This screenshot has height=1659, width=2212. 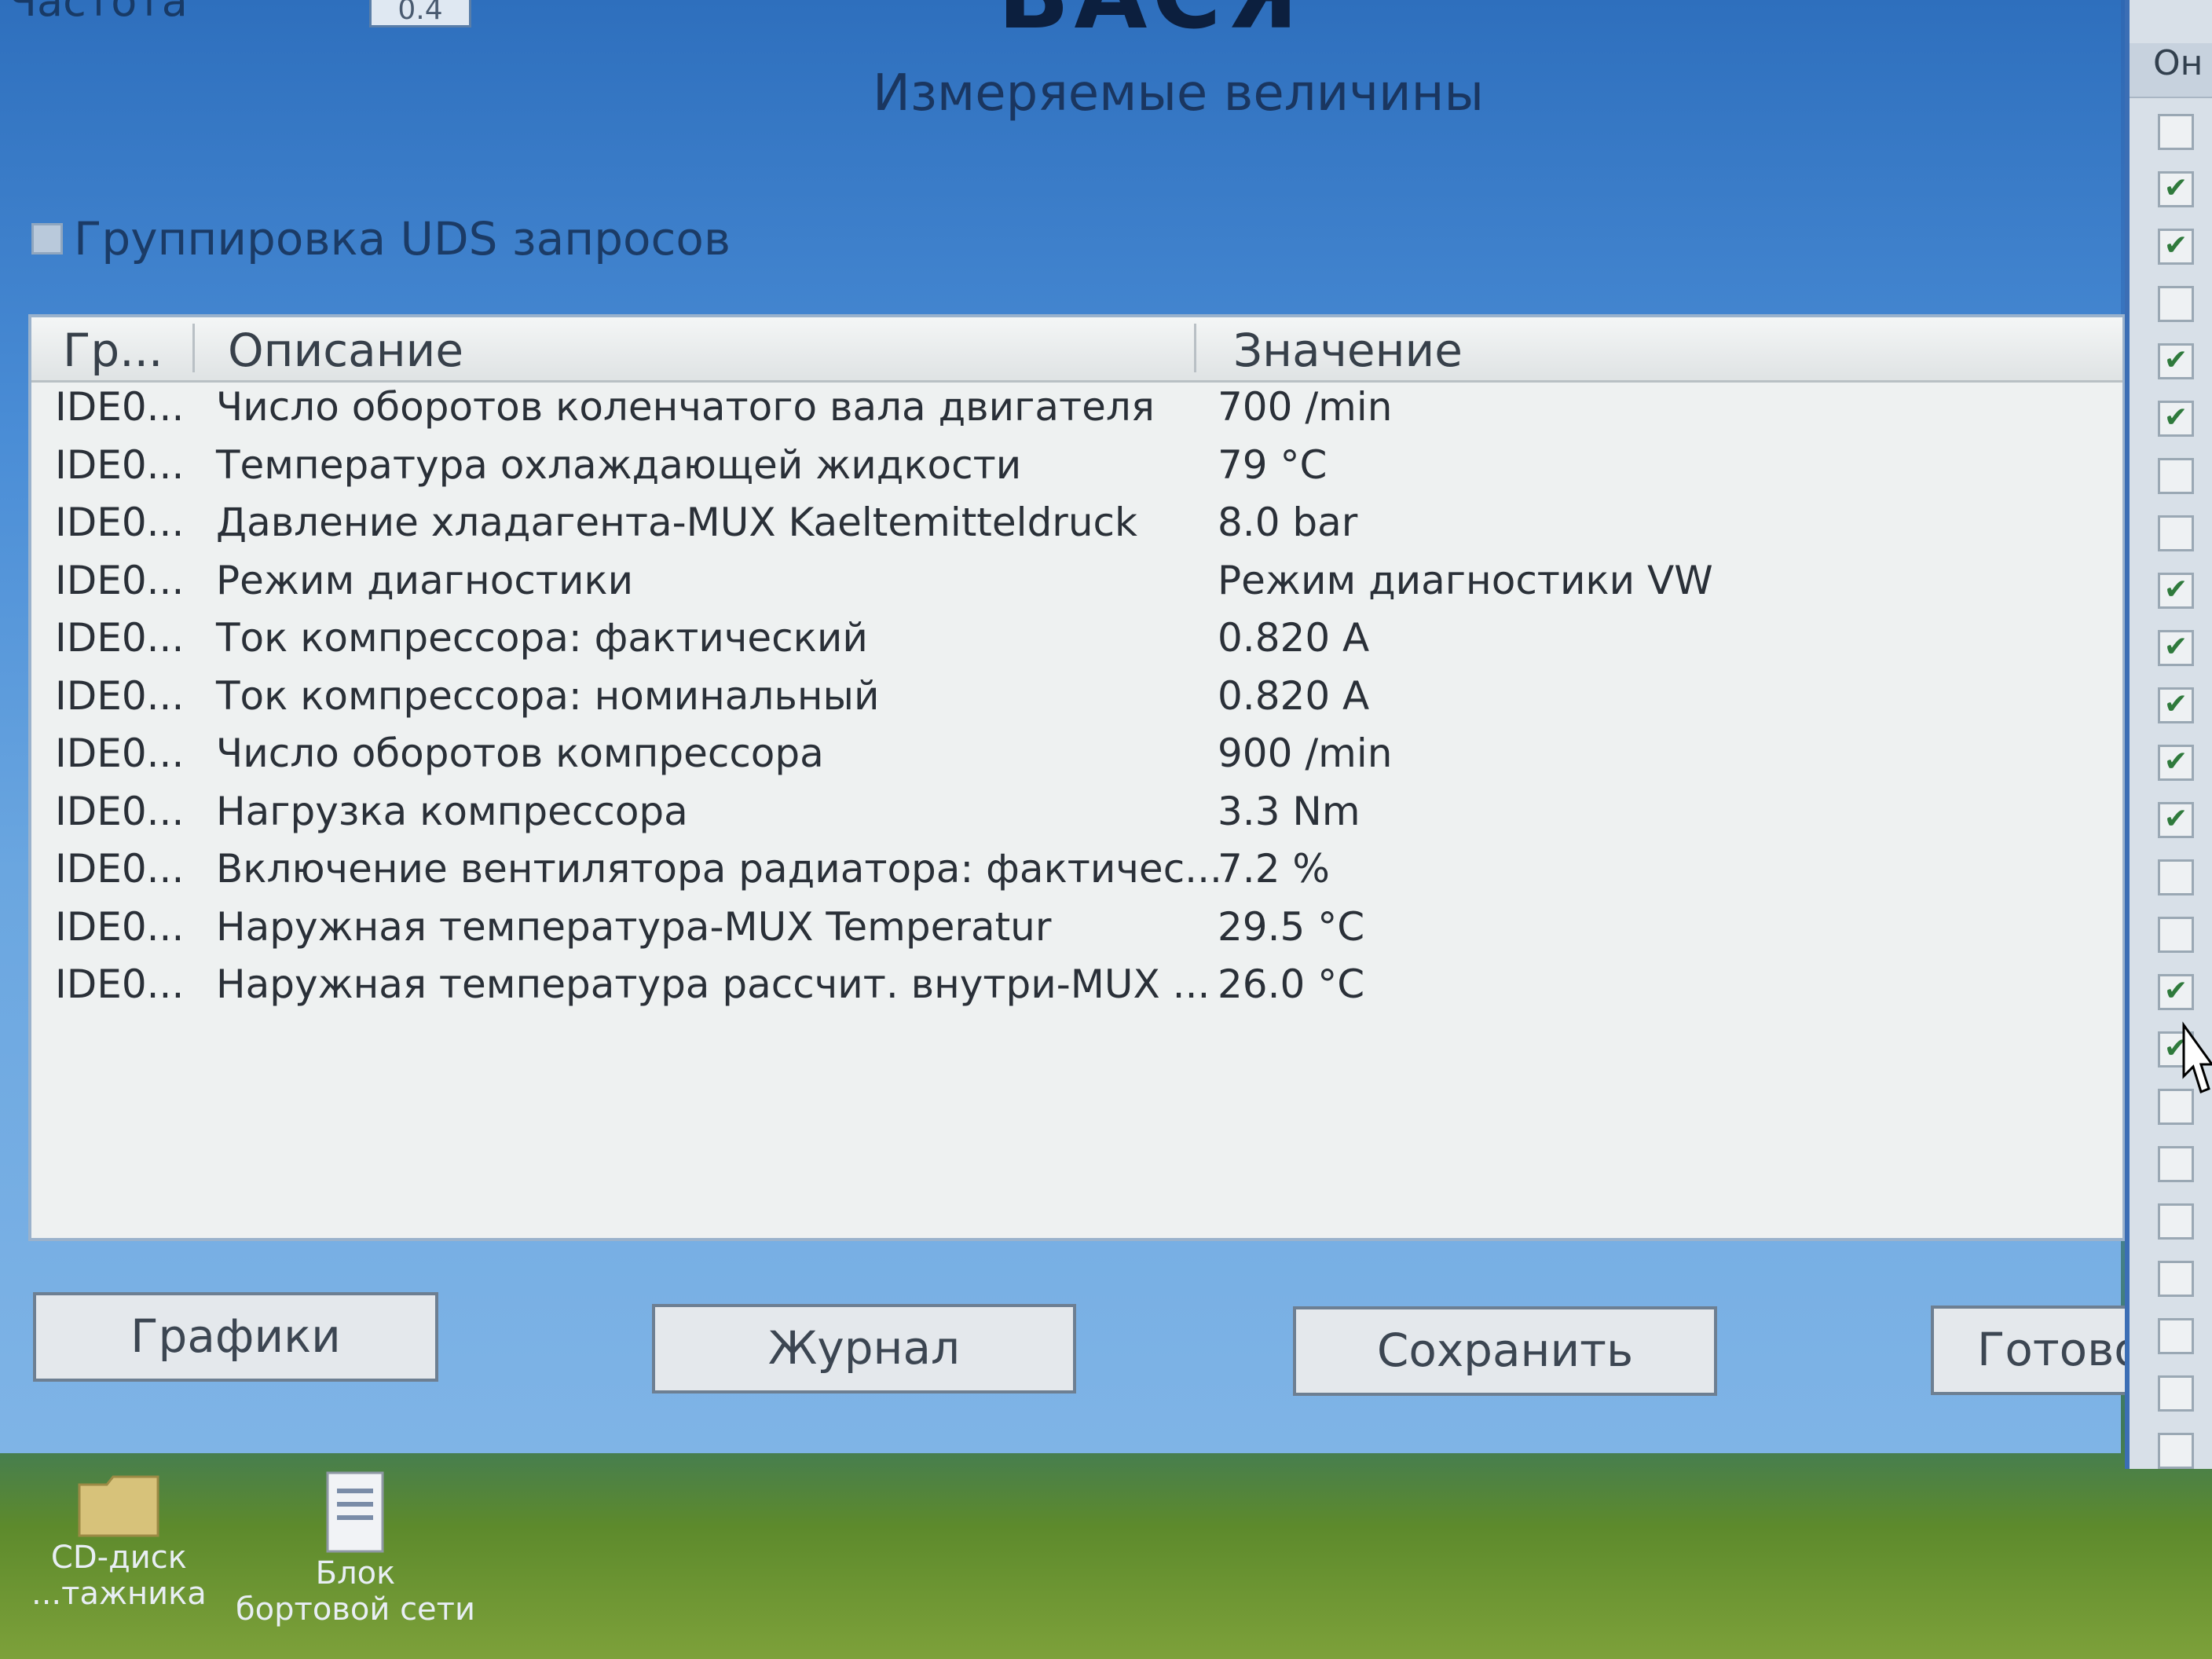 What do you see at coordinates (1305, 407) in the screenshot?
I see `cell-value: 700 /min` at bounding box center [1305, 407].